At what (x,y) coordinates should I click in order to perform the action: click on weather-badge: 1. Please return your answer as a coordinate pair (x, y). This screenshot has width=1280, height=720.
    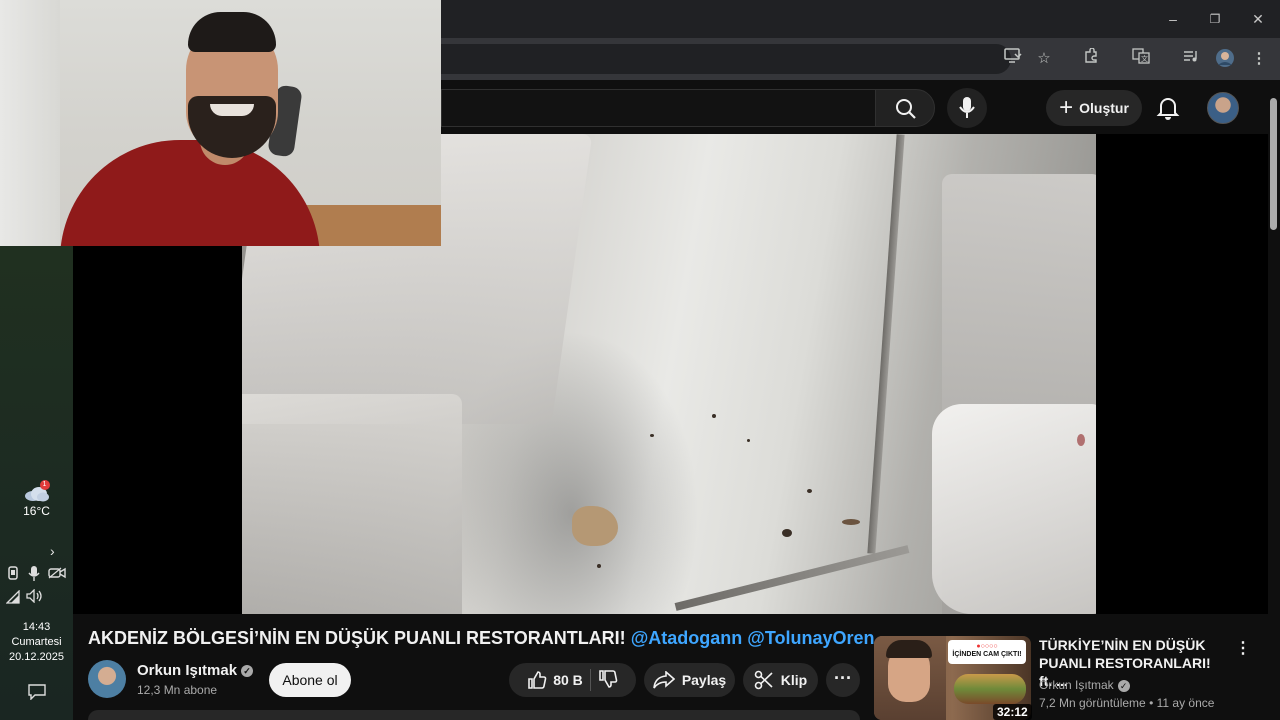
    Looking at the image, I should click on (44, 485).